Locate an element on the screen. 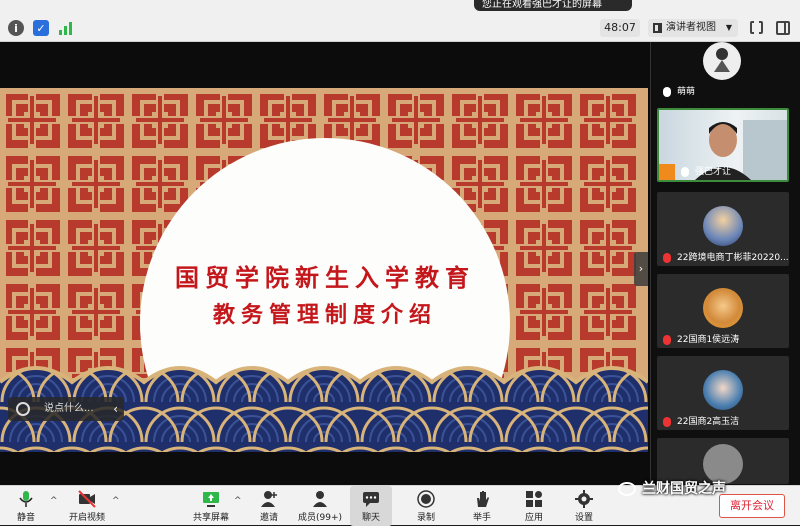 This screenshot has height=526, width=800. participant-tile: 22国商1侯远涛 is located at coordinates (723, 311).